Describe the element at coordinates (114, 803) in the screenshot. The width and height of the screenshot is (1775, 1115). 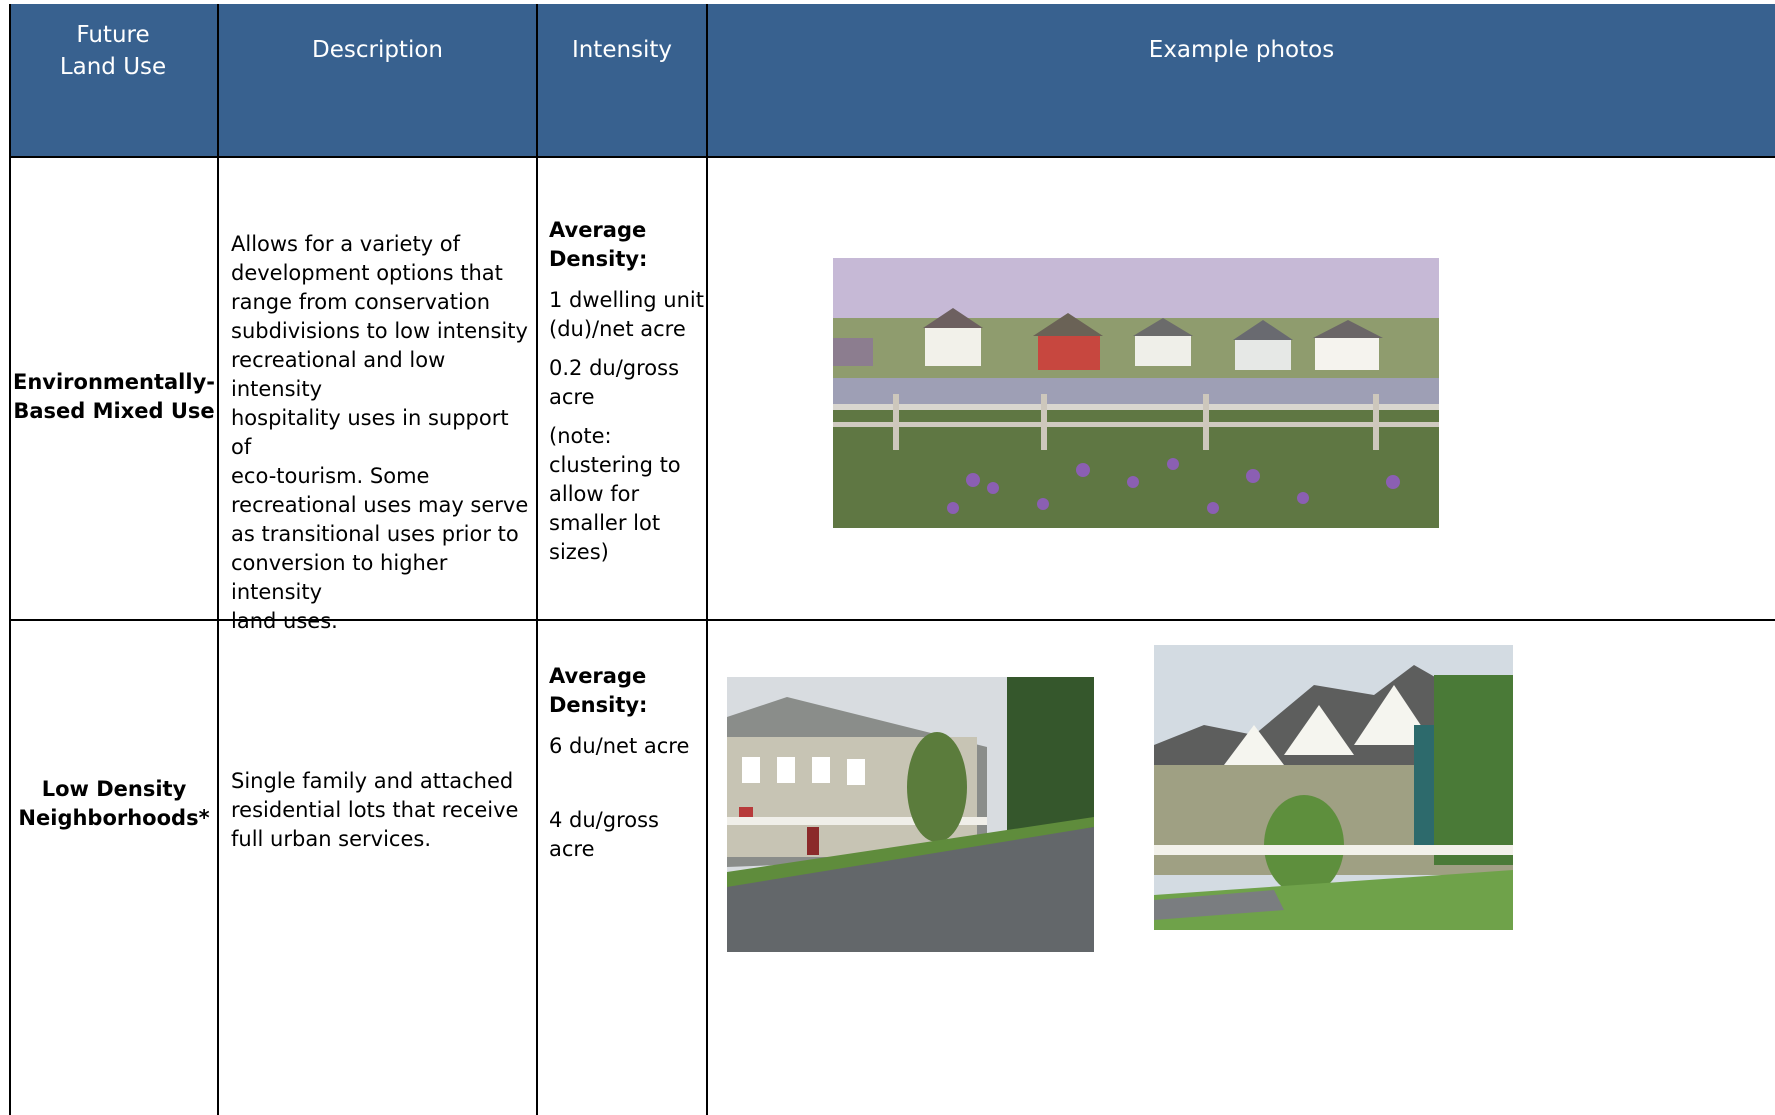
I see `row2-future-land-use: Low Density Neighborhoods*` at that location.